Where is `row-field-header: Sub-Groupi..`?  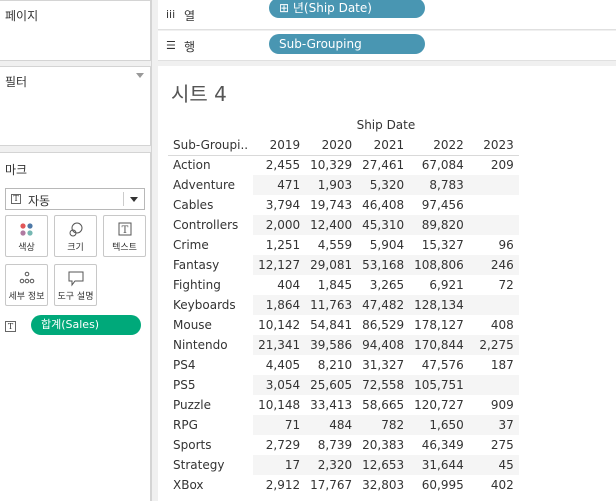
row-field-header: Sub-Groupi.. is located at coordinates (211, 145).